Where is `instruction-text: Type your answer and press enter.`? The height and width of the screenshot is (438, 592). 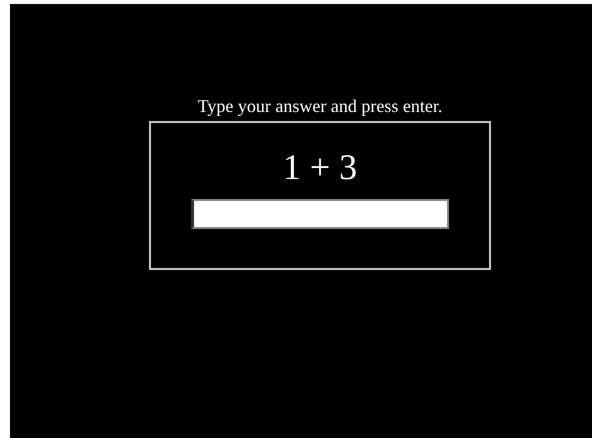
instruction-text: Type your answer and press enter. is located at coordinates (320, 106).